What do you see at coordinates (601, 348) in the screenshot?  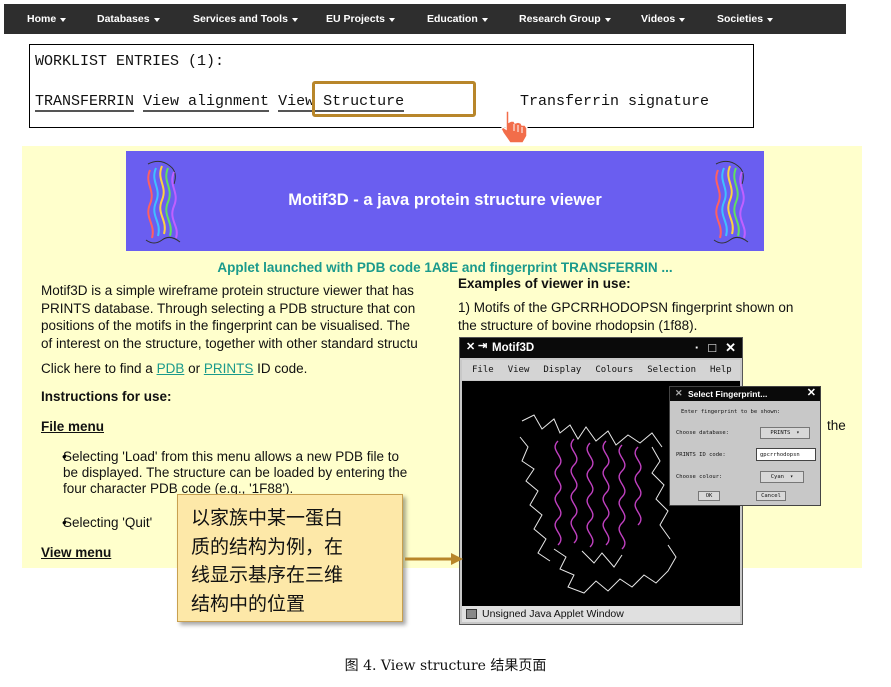 I see `applet-title-bar: ✕ ⇥ Motif3D · □ ✕` at bounding box center [601, 348].